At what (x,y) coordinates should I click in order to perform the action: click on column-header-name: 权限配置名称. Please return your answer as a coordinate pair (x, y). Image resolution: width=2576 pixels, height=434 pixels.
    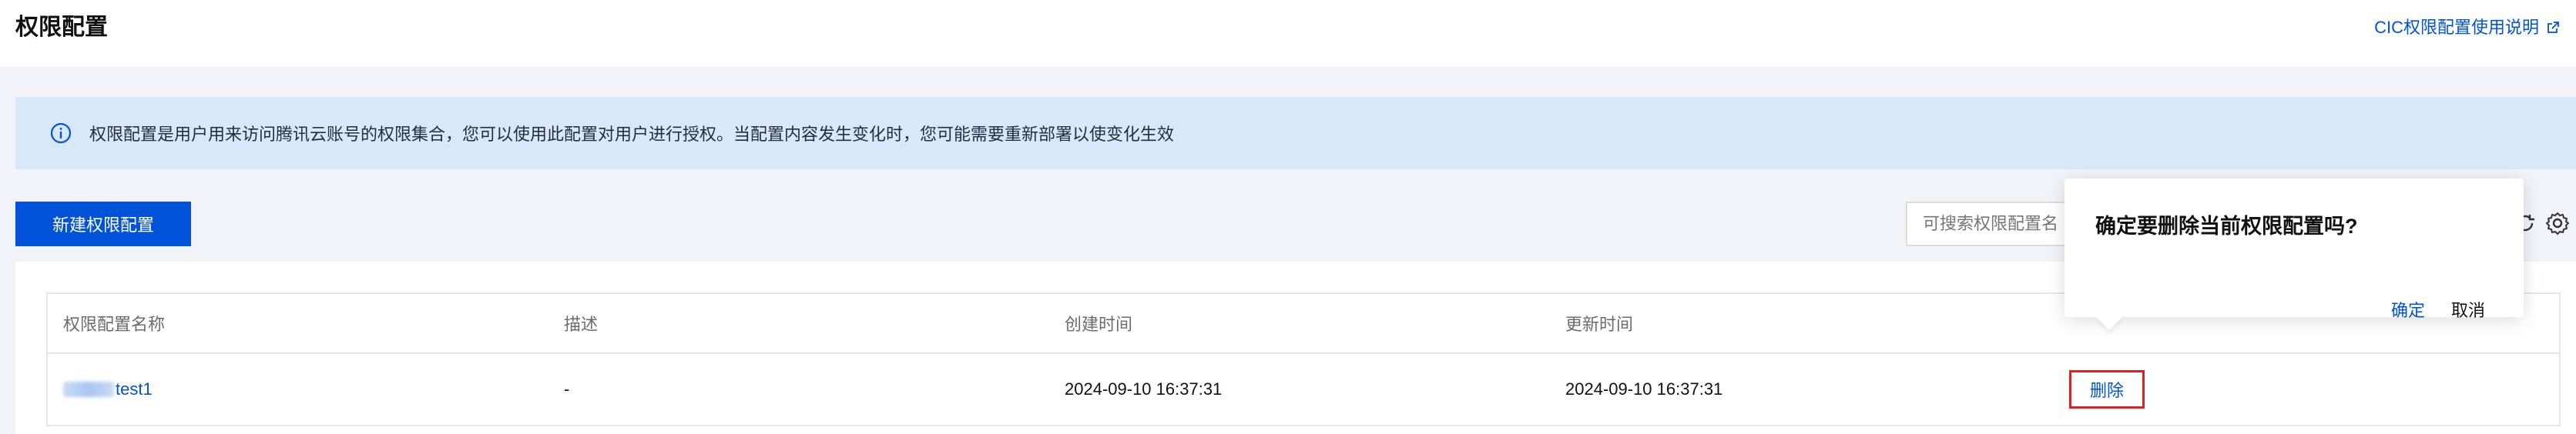
    Looking at the image, I should click on (114, 324).